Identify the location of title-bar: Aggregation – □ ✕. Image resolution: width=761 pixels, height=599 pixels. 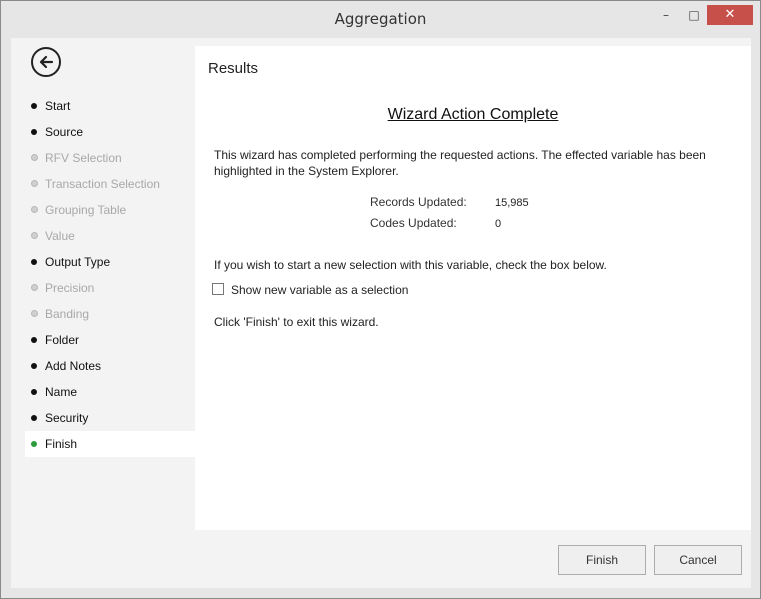
(380, 19).